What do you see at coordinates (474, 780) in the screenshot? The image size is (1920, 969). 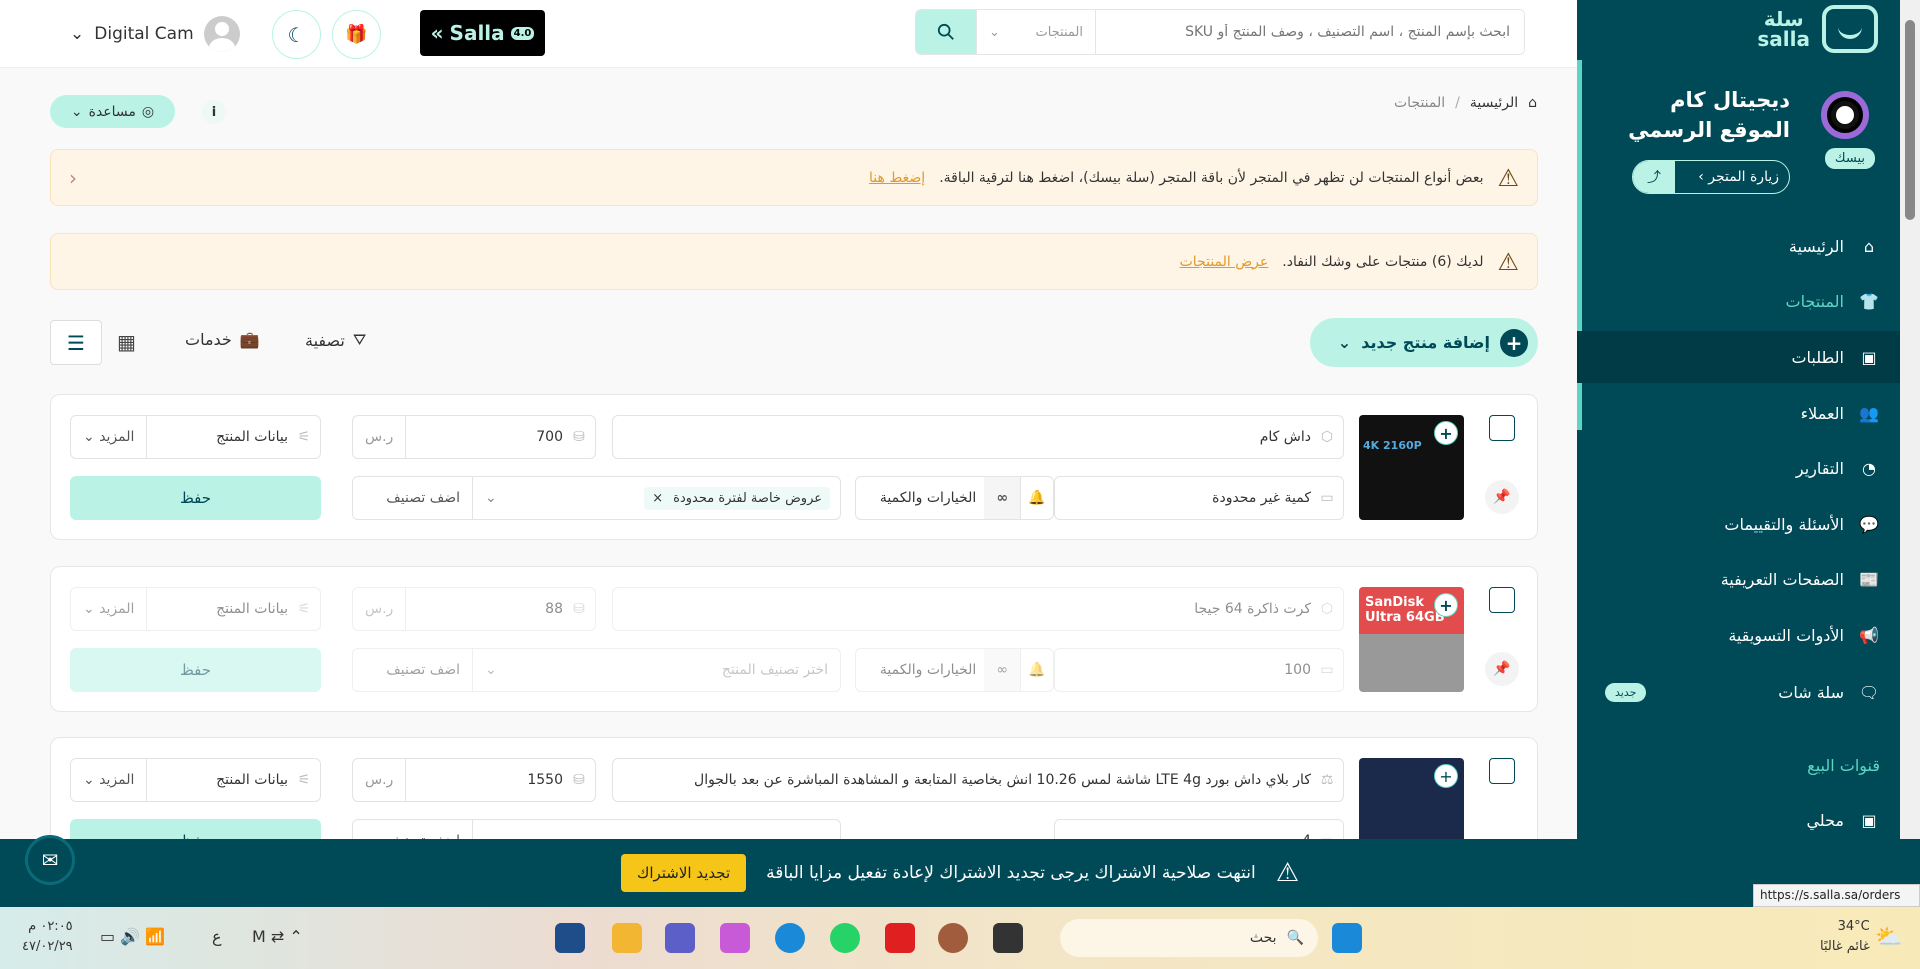 I see `price-field: ⛁ 1550 ر.س` at bounding box center [474, 780].